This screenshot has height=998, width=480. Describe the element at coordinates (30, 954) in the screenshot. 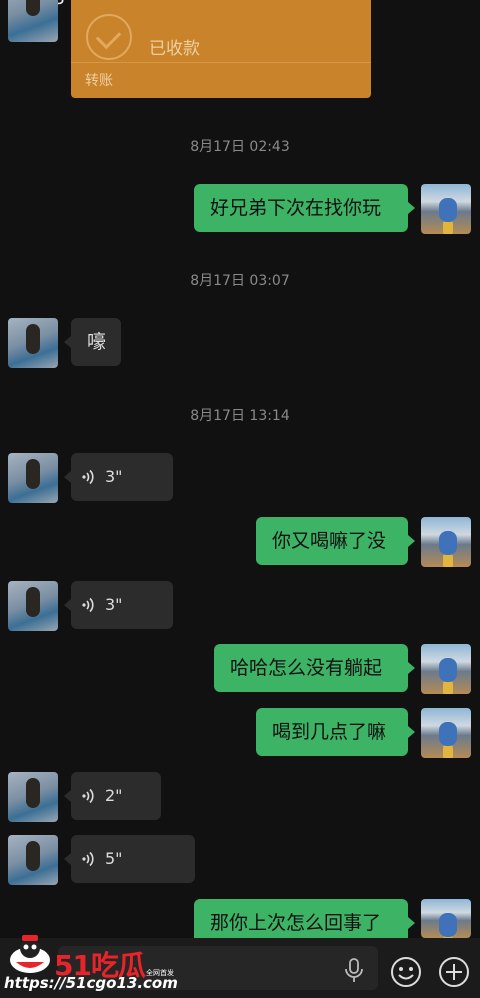

I see `watermark-logo-icon` at that location.